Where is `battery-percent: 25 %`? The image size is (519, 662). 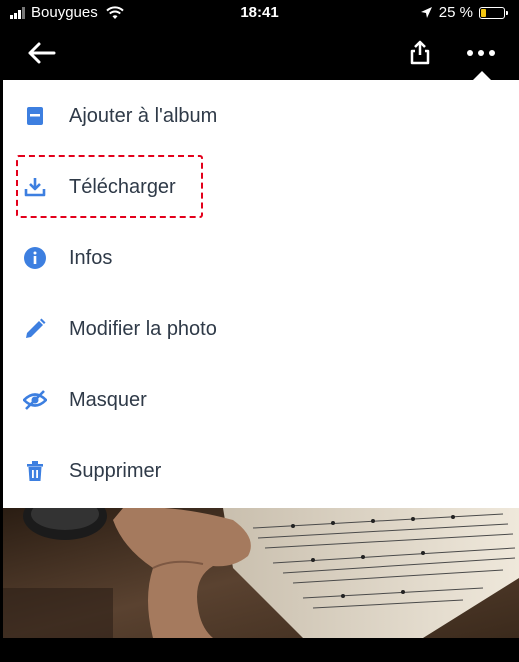 battery-percent: 25 % is located at coordinates (455, 12).